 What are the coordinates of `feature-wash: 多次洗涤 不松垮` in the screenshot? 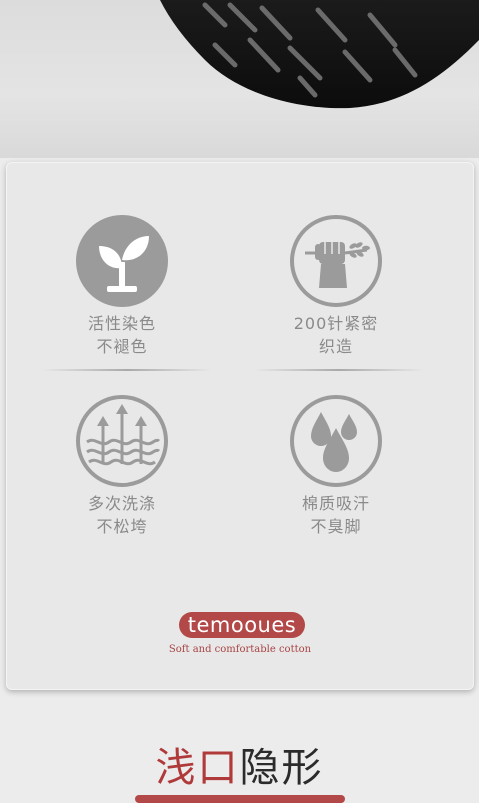 It's located at (122, 466).